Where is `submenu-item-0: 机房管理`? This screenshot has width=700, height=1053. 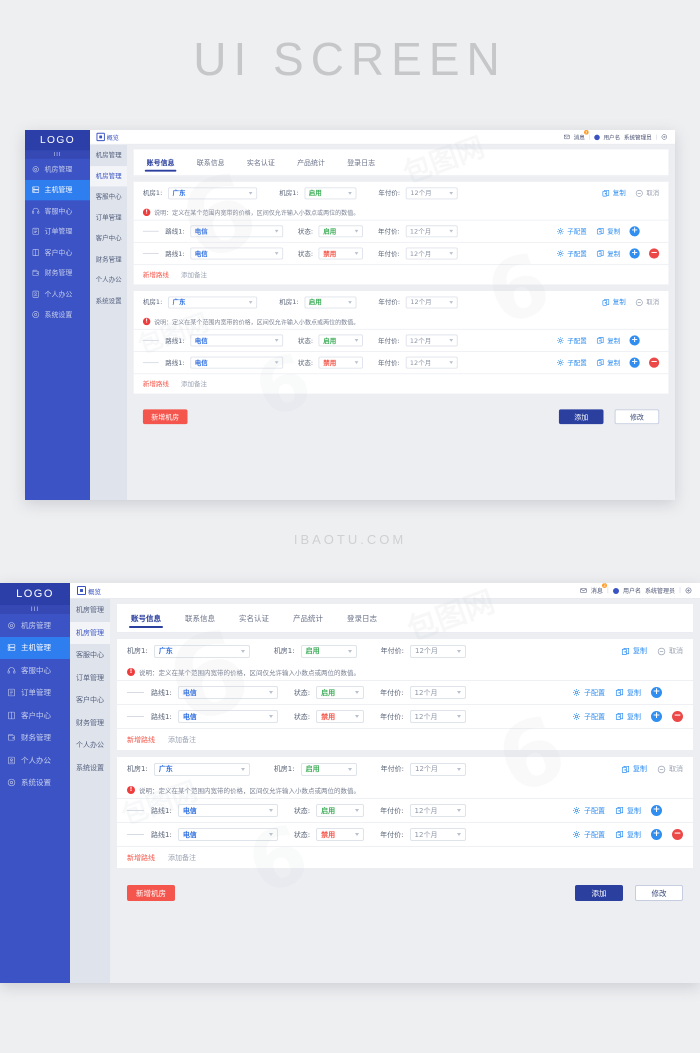
submenu-item-0: 机房管理 is located at coordinates (108, 155).